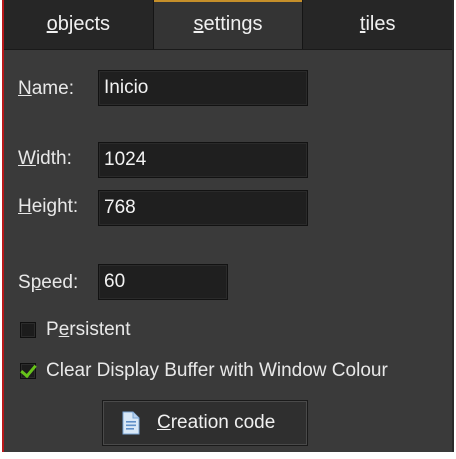 The image size is (456, 459). What do you see at coordinates (28, 371) in the screenshot?
I see `clear-display-checkbox` at bounding box center [28, 371].